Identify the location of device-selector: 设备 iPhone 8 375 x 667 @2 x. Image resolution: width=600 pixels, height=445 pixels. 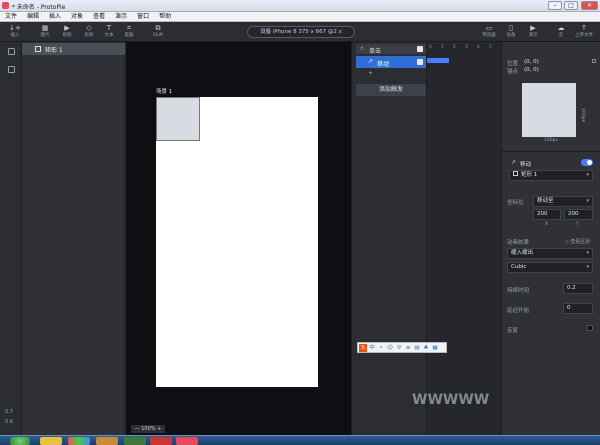
(301, 32).